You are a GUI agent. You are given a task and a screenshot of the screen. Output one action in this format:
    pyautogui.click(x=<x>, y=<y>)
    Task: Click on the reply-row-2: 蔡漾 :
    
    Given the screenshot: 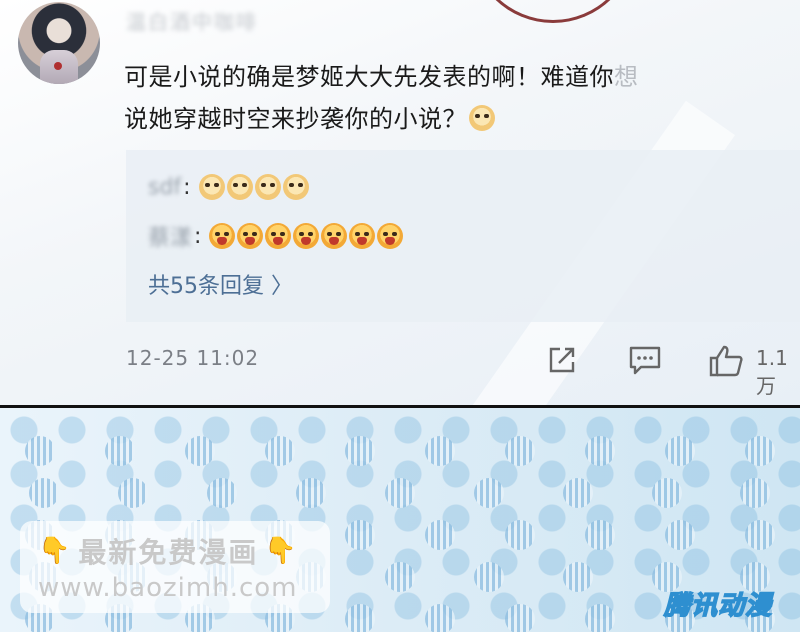 What is the action you would take?
    pyautogui.click(x=276, y=236)
    